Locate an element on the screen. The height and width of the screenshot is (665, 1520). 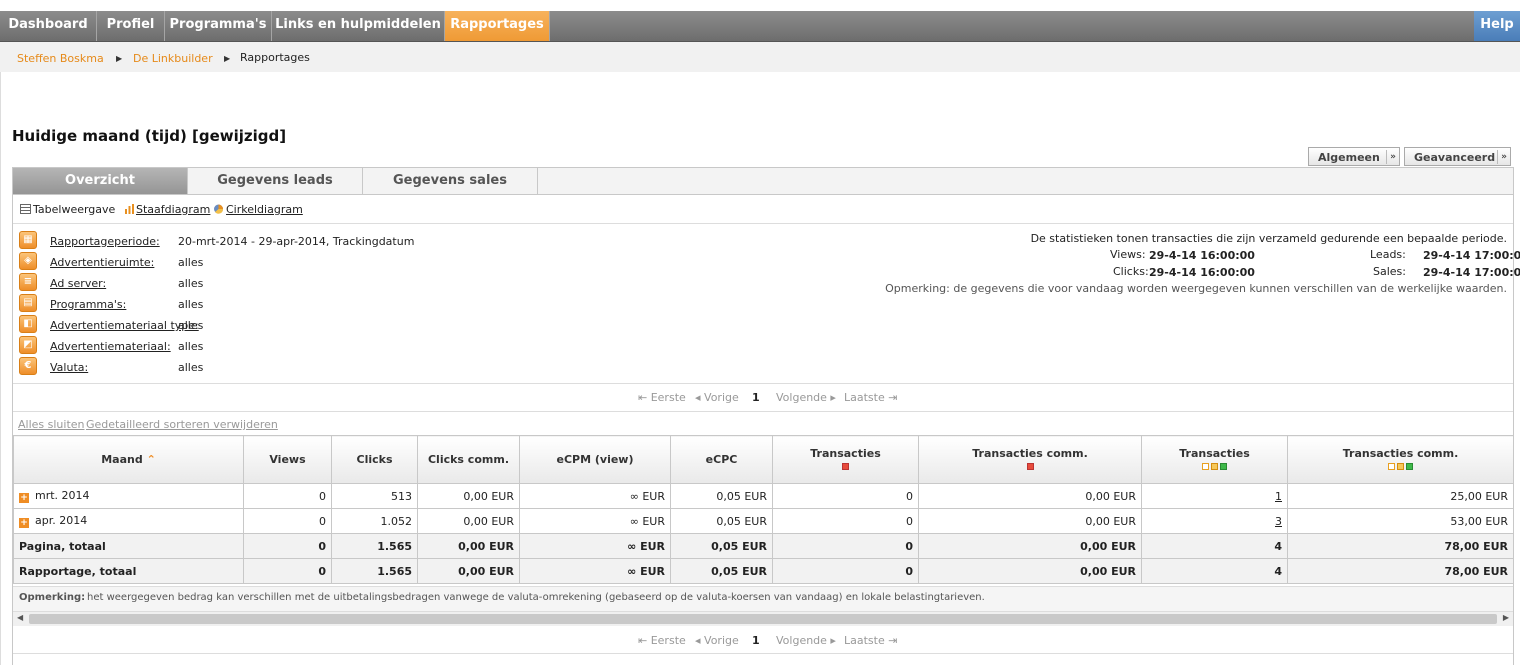
col-clicks: Clicks is located at coordinates (374, 459).